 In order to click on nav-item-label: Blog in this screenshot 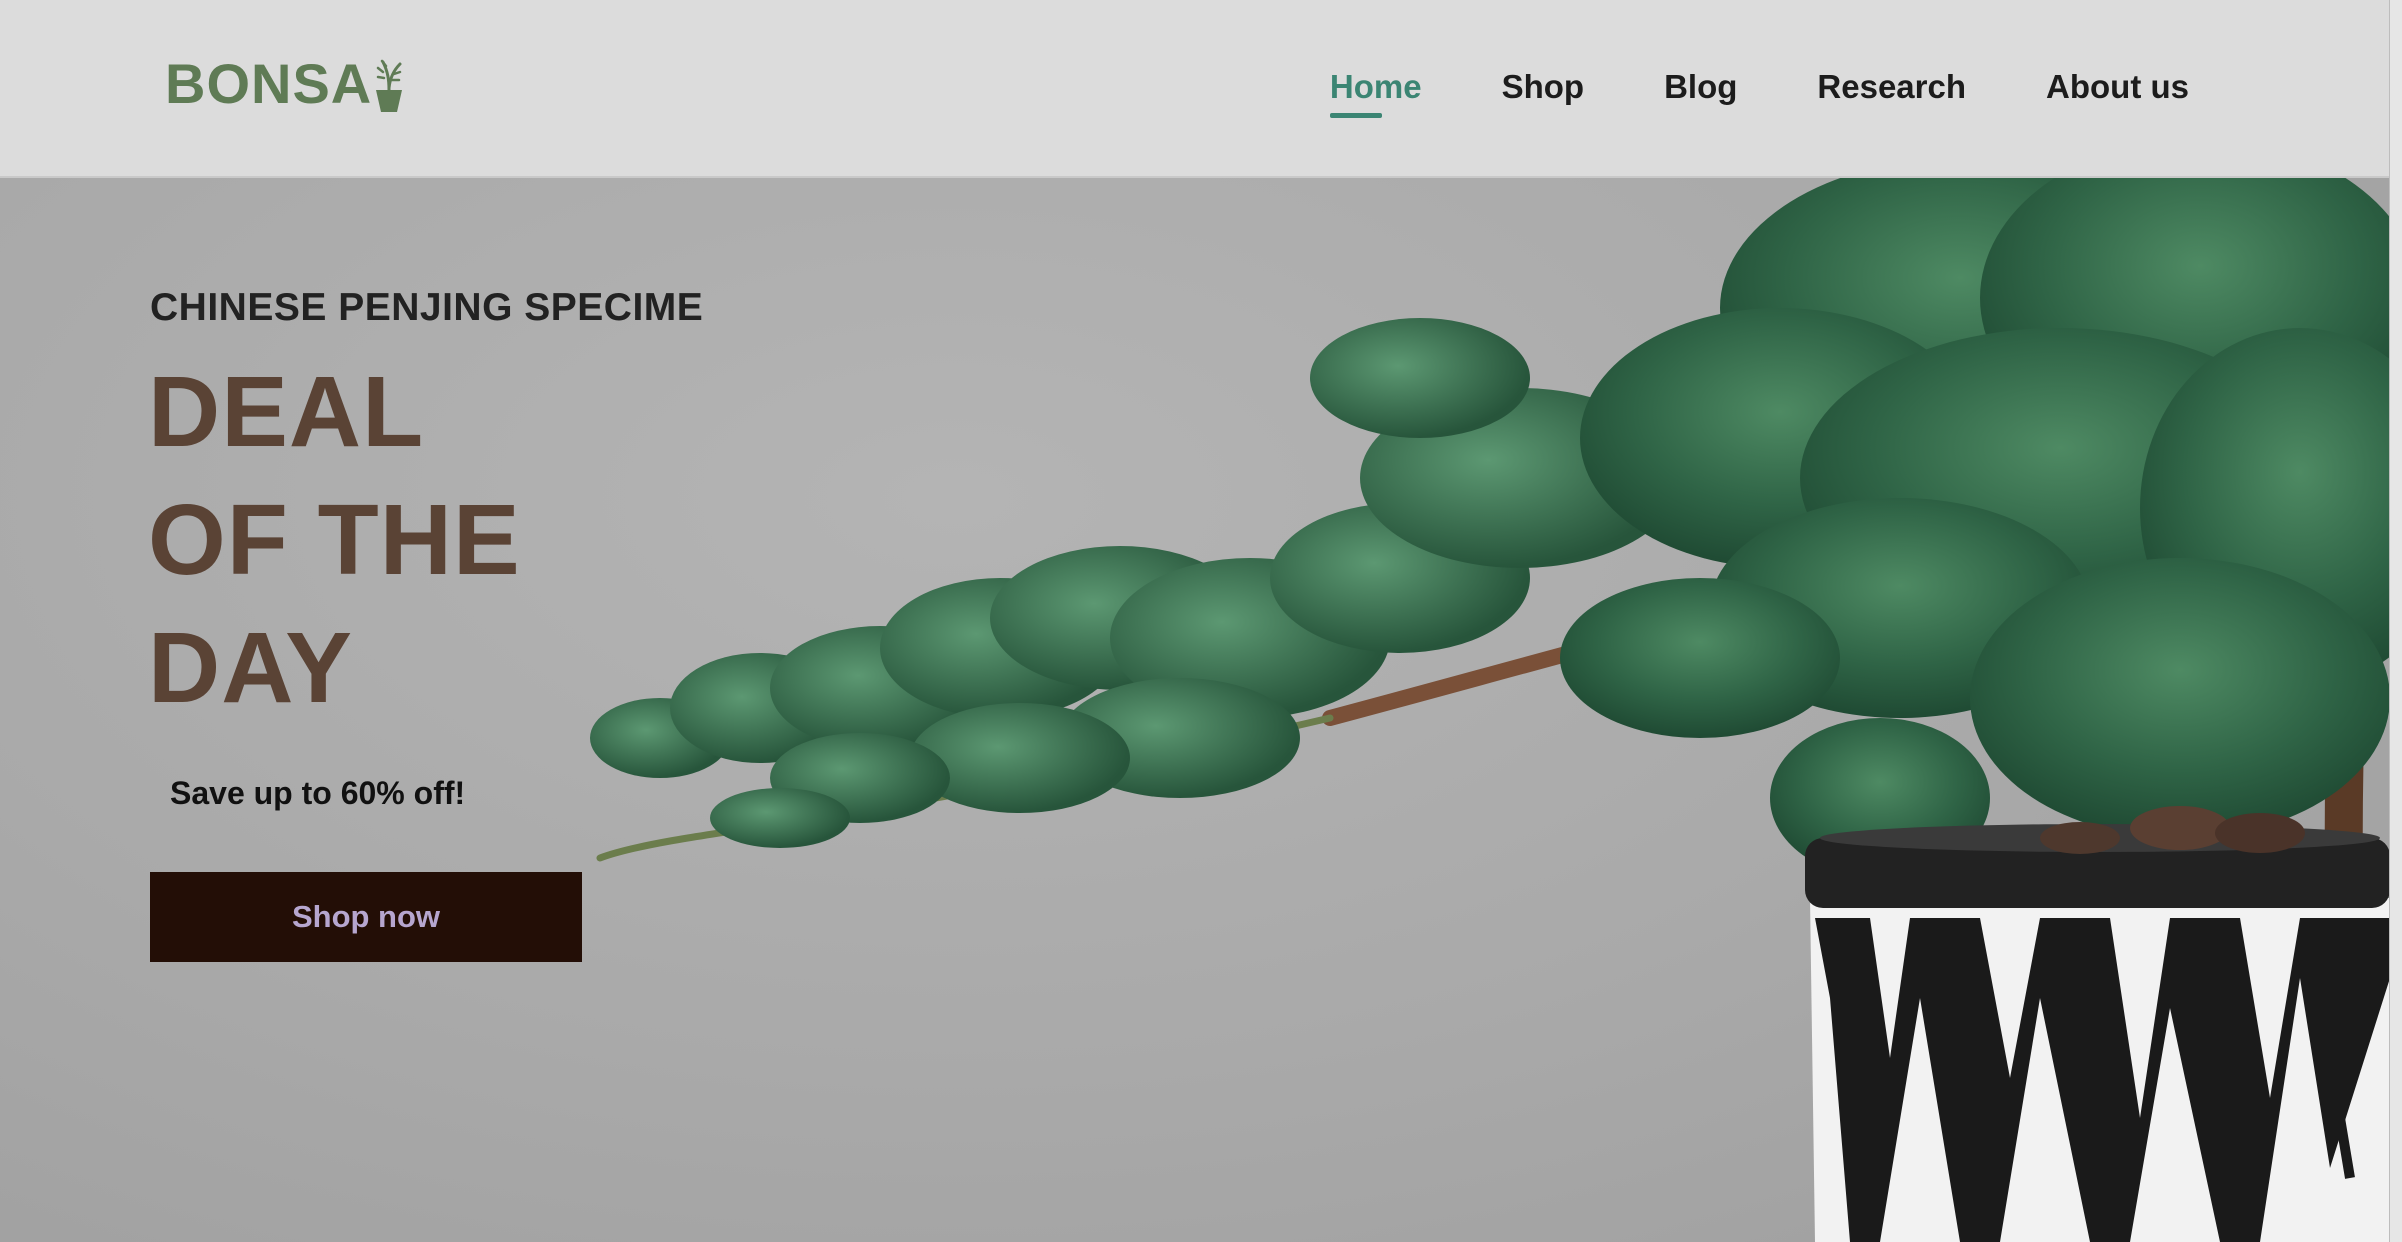, I will do `click(1701, 86)`.